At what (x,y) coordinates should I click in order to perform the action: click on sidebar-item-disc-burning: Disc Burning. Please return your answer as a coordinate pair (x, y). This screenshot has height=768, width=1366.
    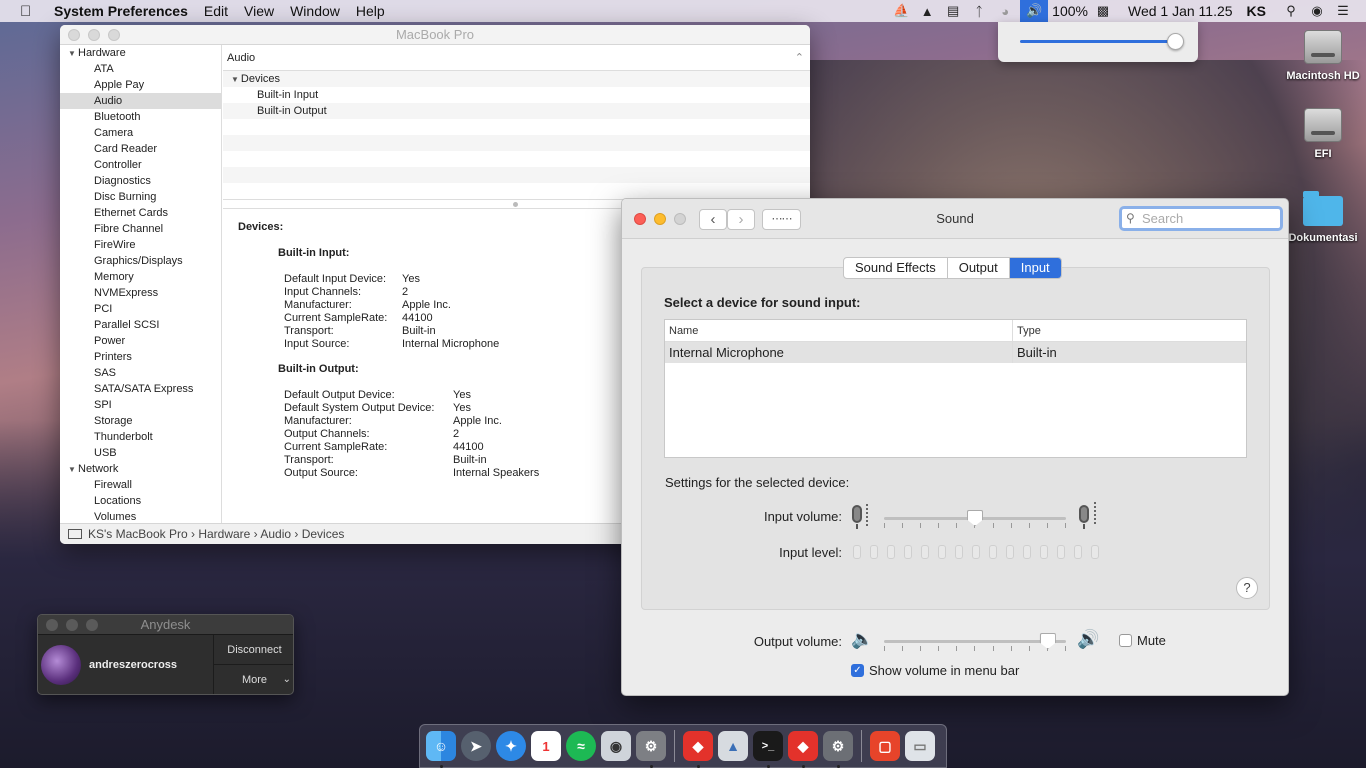
    Looking at the image, I should click on (140, 197).